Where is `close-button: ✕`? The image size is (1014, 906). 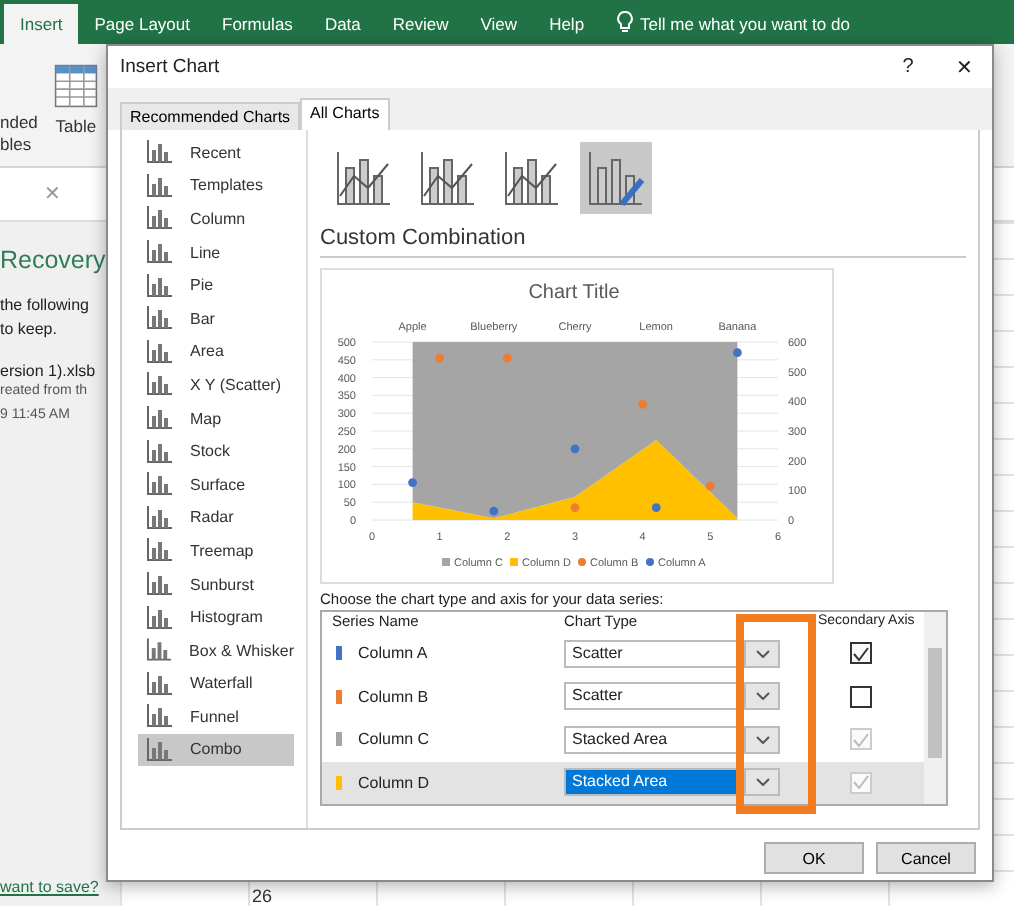 close-button: ✕ is located at coordinates (964, 67).